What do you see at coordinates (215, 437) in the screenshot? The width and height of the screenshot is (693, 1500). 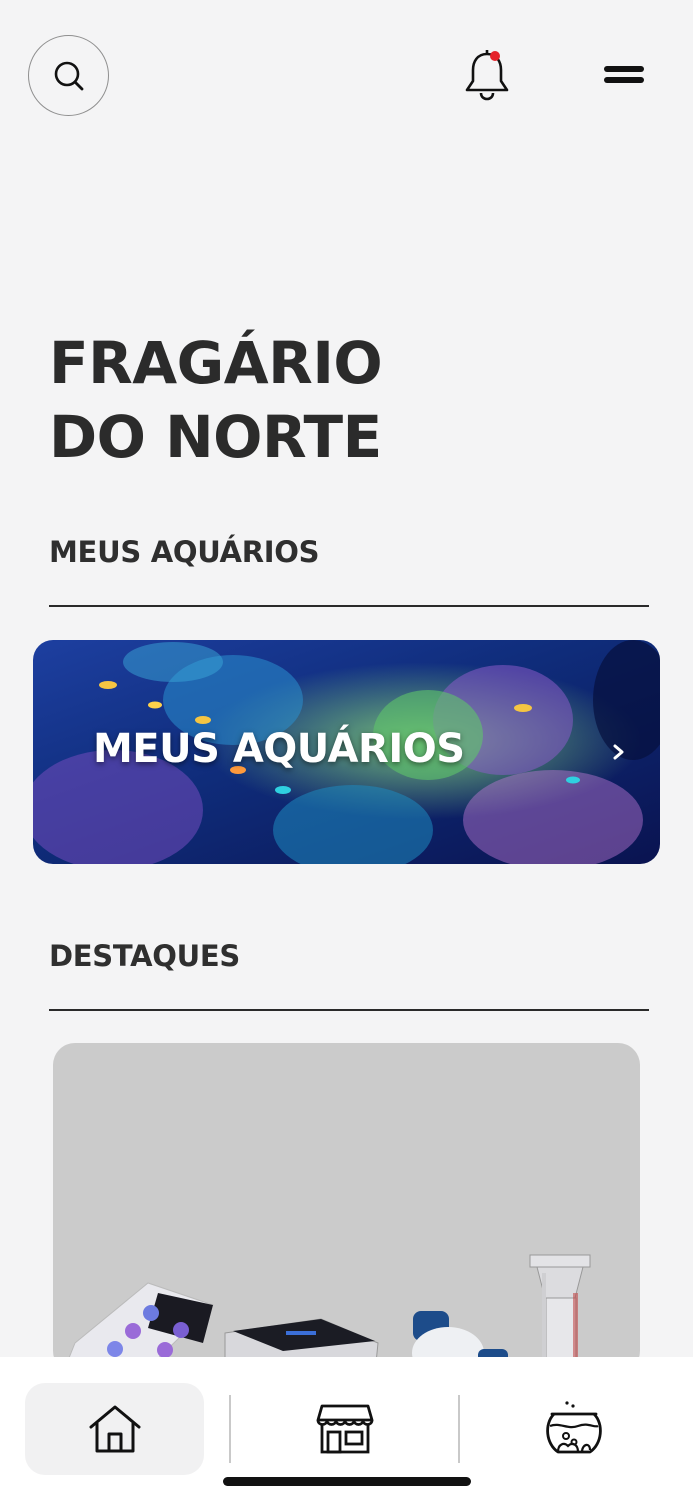 I see `page-title-line-2: DO NORTE` at bounding box center [215, 437].